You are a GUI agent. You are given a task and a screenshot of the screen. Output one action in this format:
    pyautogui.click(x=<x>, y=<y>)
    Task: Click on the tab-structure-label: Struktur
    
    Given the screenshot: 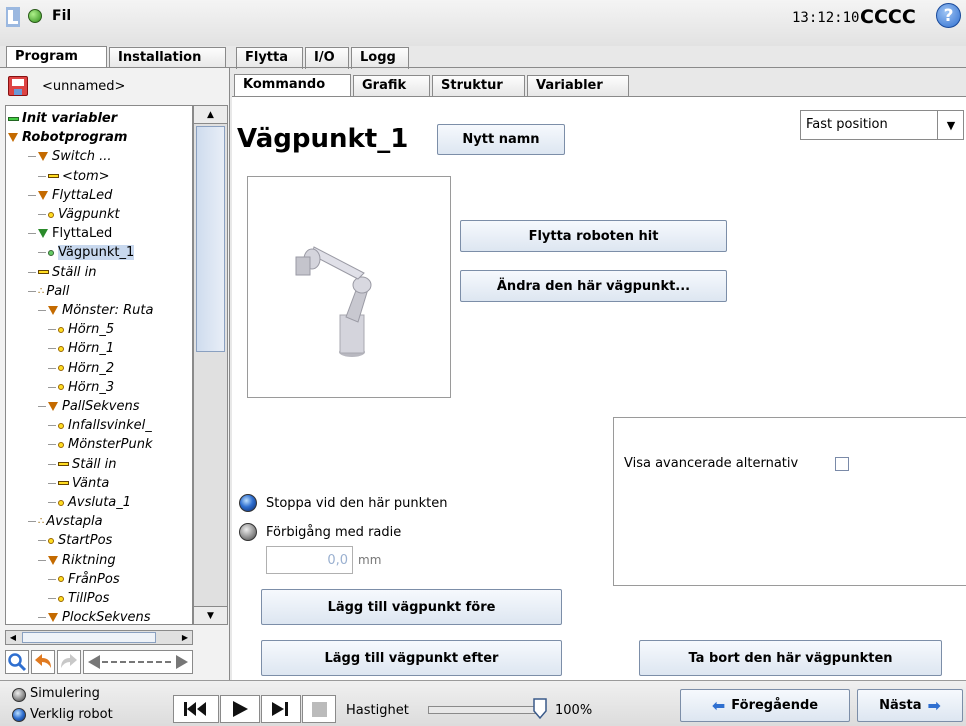 What is the action you would take?
    pyautogui.click(x=472, y=85)
    